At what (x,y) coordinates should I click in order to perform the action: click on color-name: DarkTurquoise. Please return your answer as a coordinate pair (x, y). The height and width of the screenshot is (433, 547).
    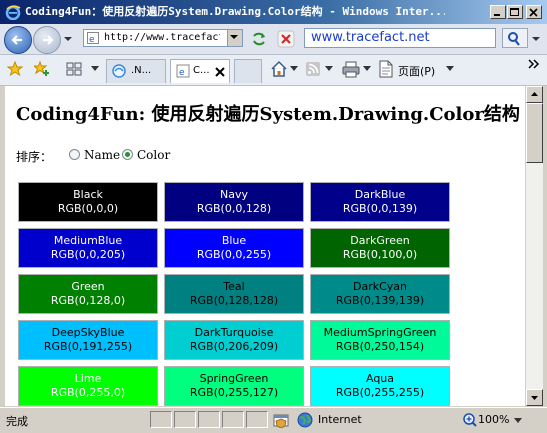
    Looking at the image, I should click on (234, 332).